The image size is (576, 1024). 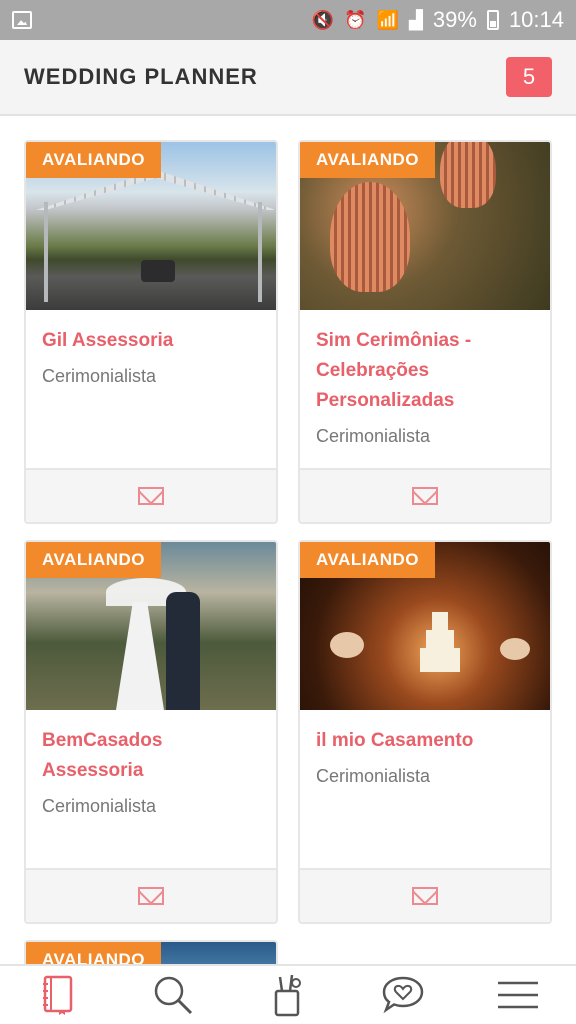 What do you see at coordinates (529, 77) in the screenshot?
I see `count-badge: 5` at bounding box center [529, 77].